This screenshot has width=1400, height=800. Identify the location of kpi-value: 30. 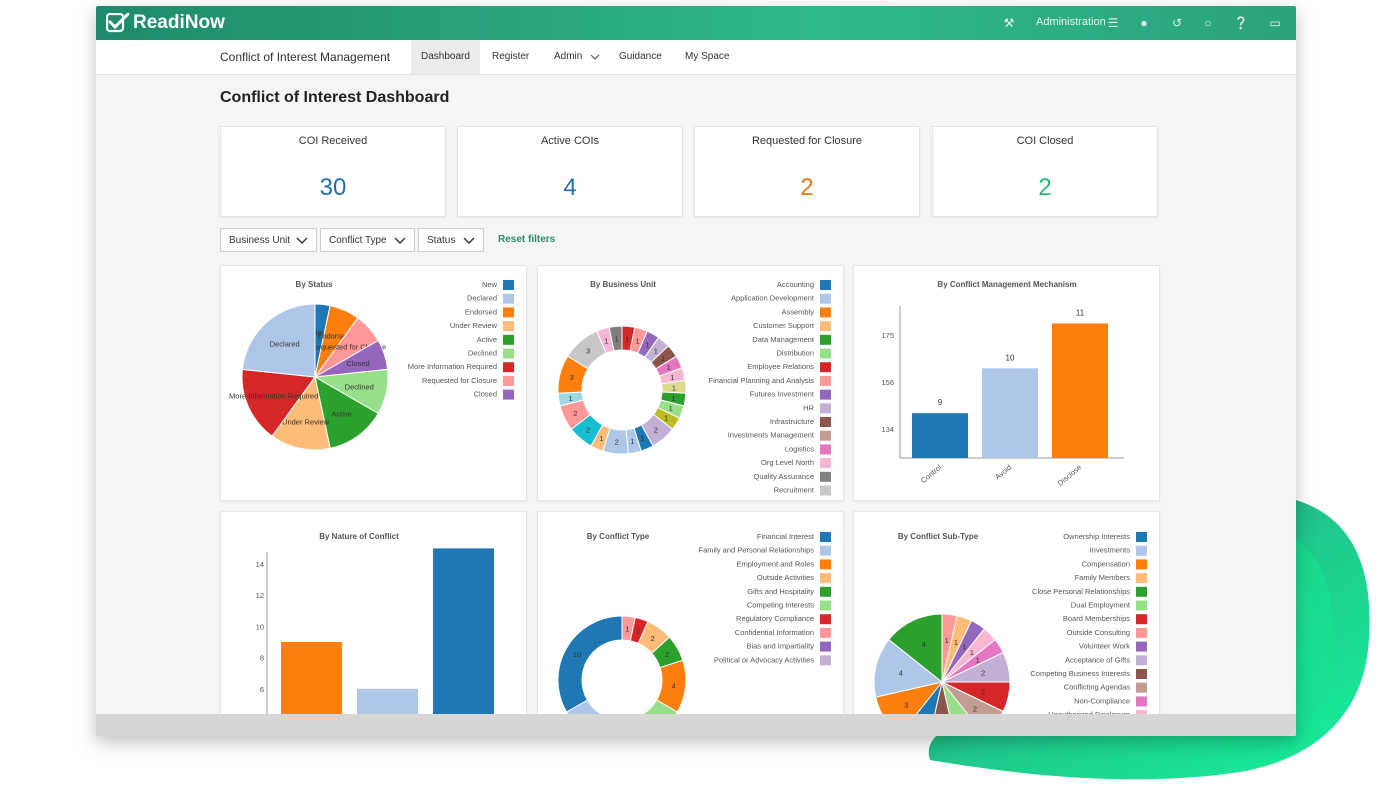
(333, 187).